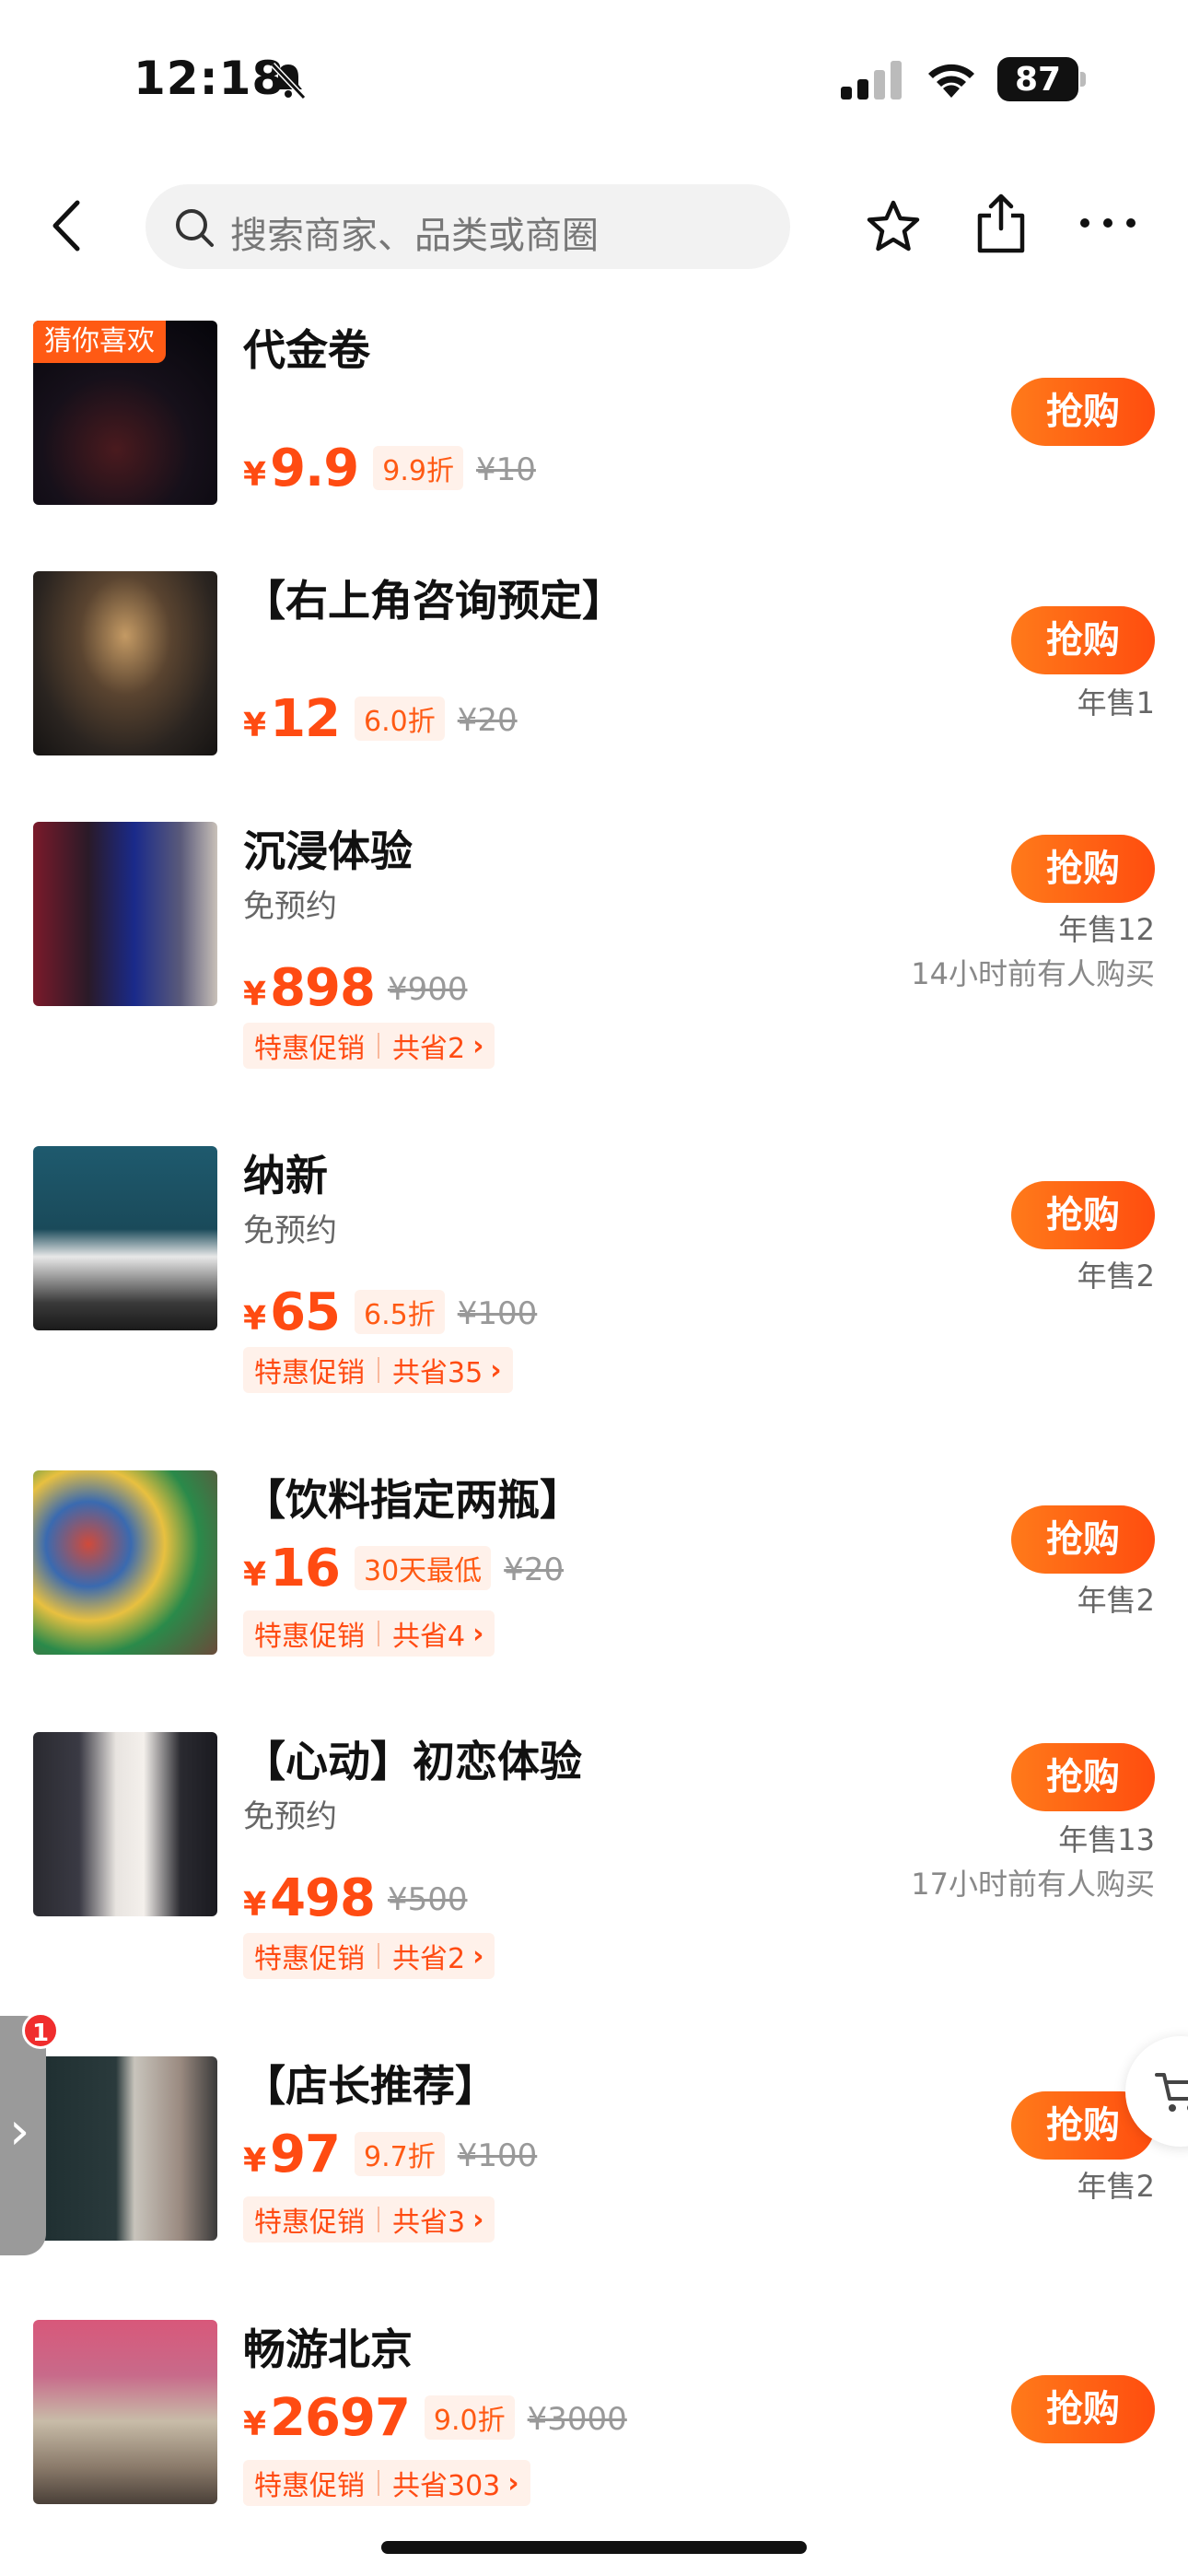 This screenshot has height=2576, width=1188. Describe the element at coordinates (893, 227) in the screenshot. I see `star-icon` at that location.